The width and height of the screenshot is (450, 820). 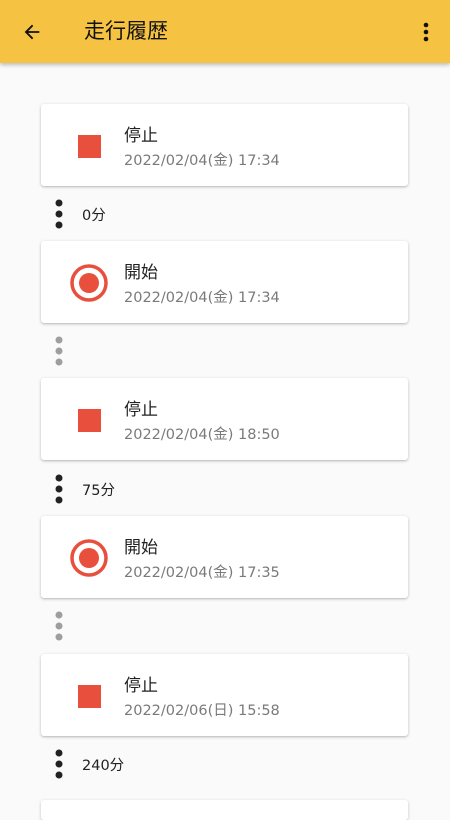 I want to click on overflow-menu-button, so click(x=426, y=32).